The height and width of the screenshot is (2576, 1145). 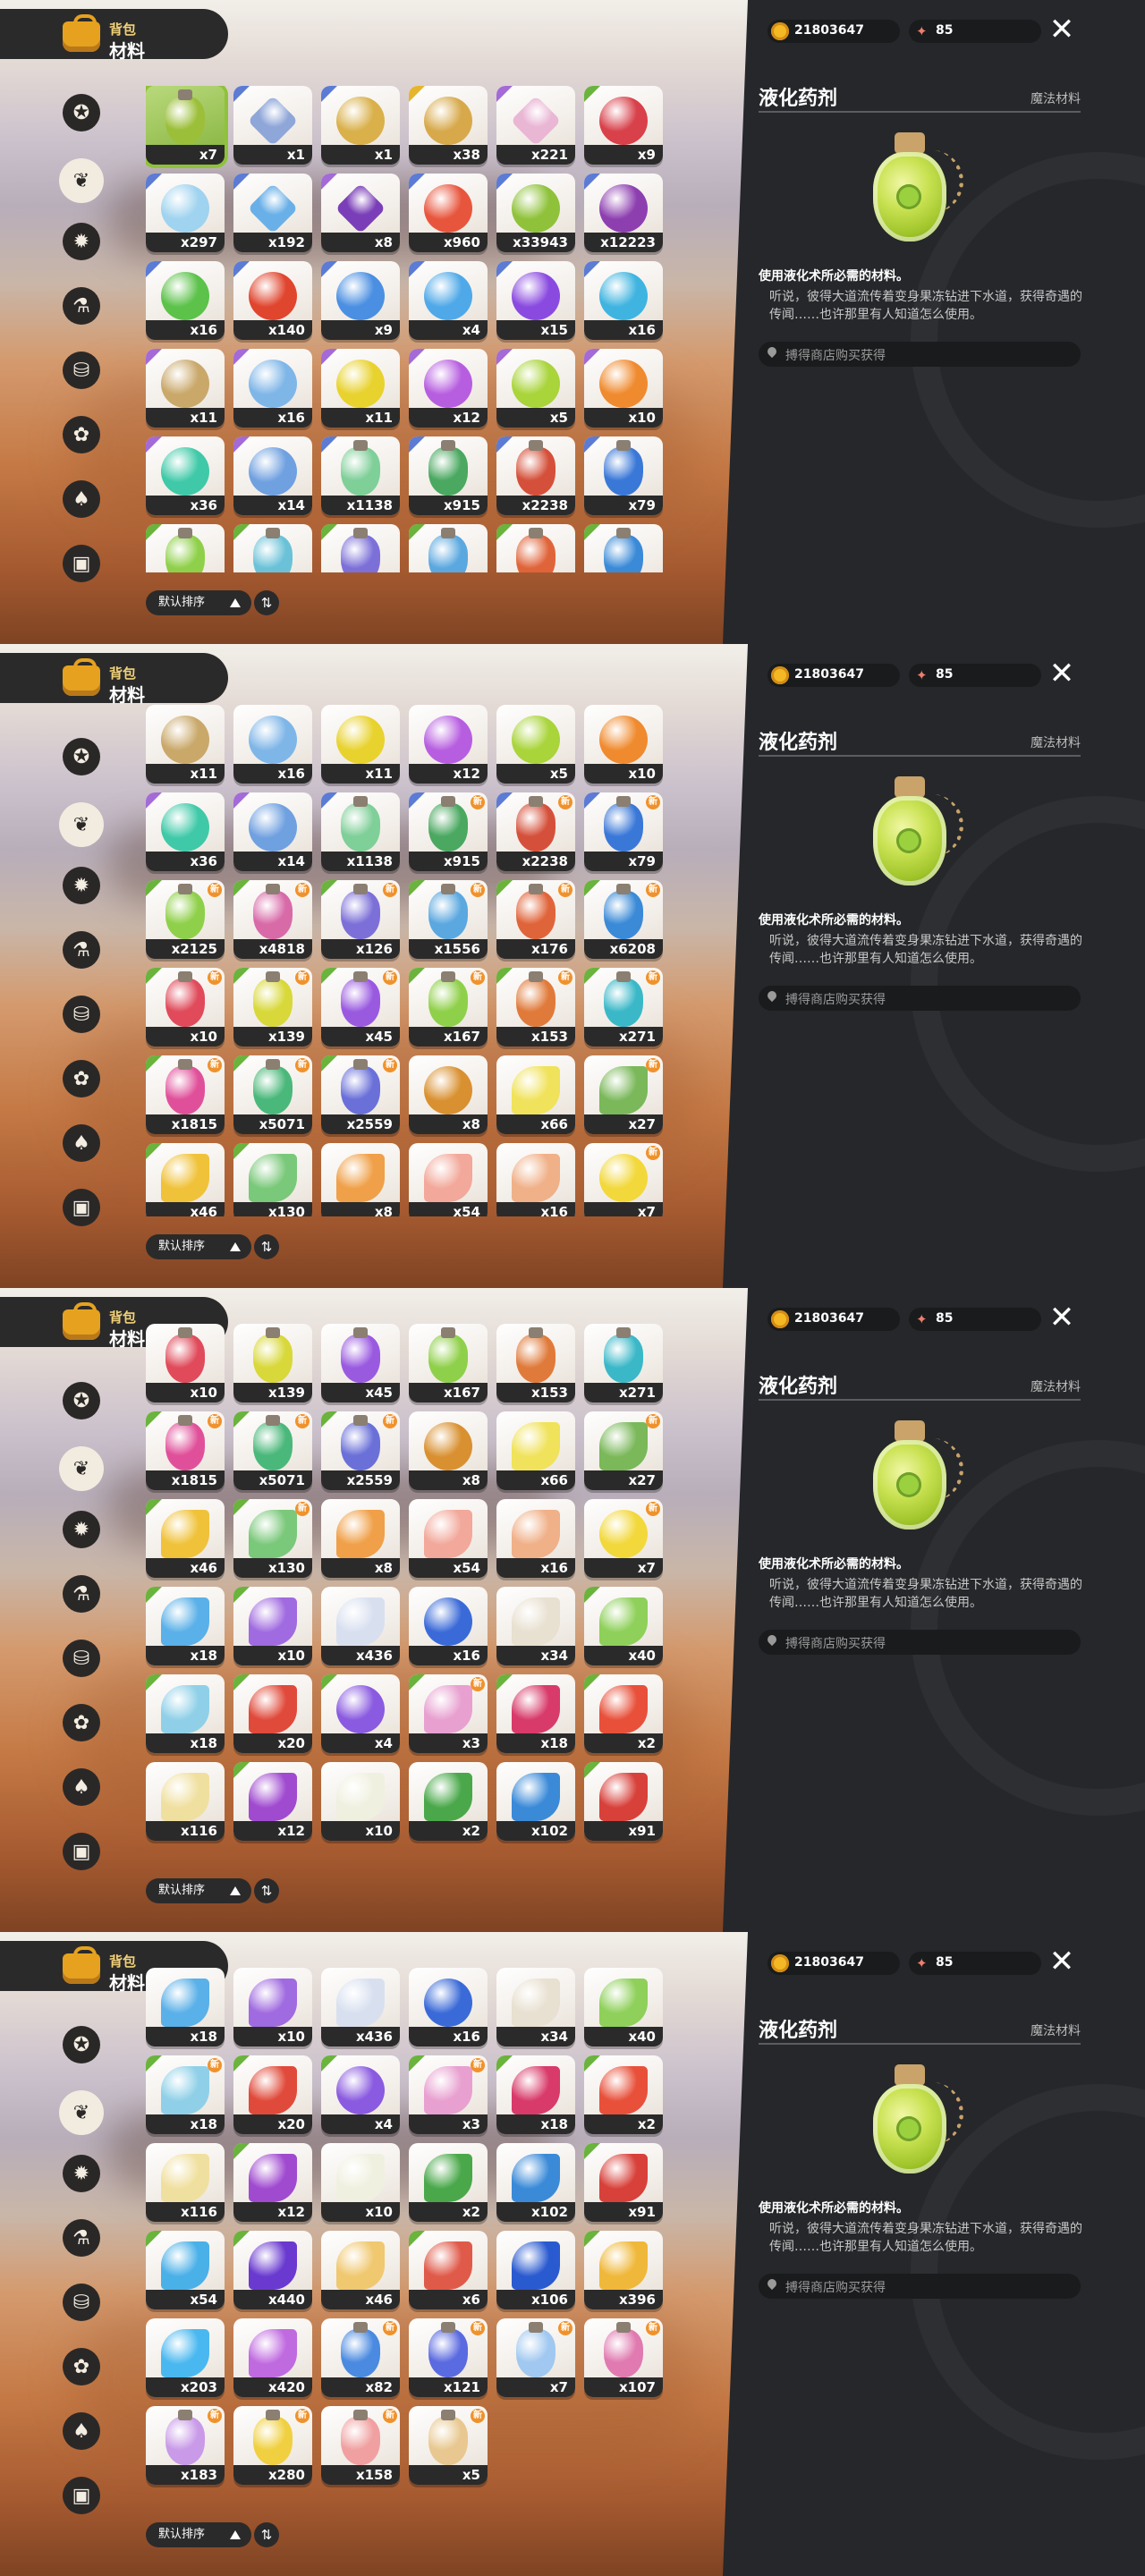 I want to click on chest-icon: ▣, so click(x=81, y=1207).